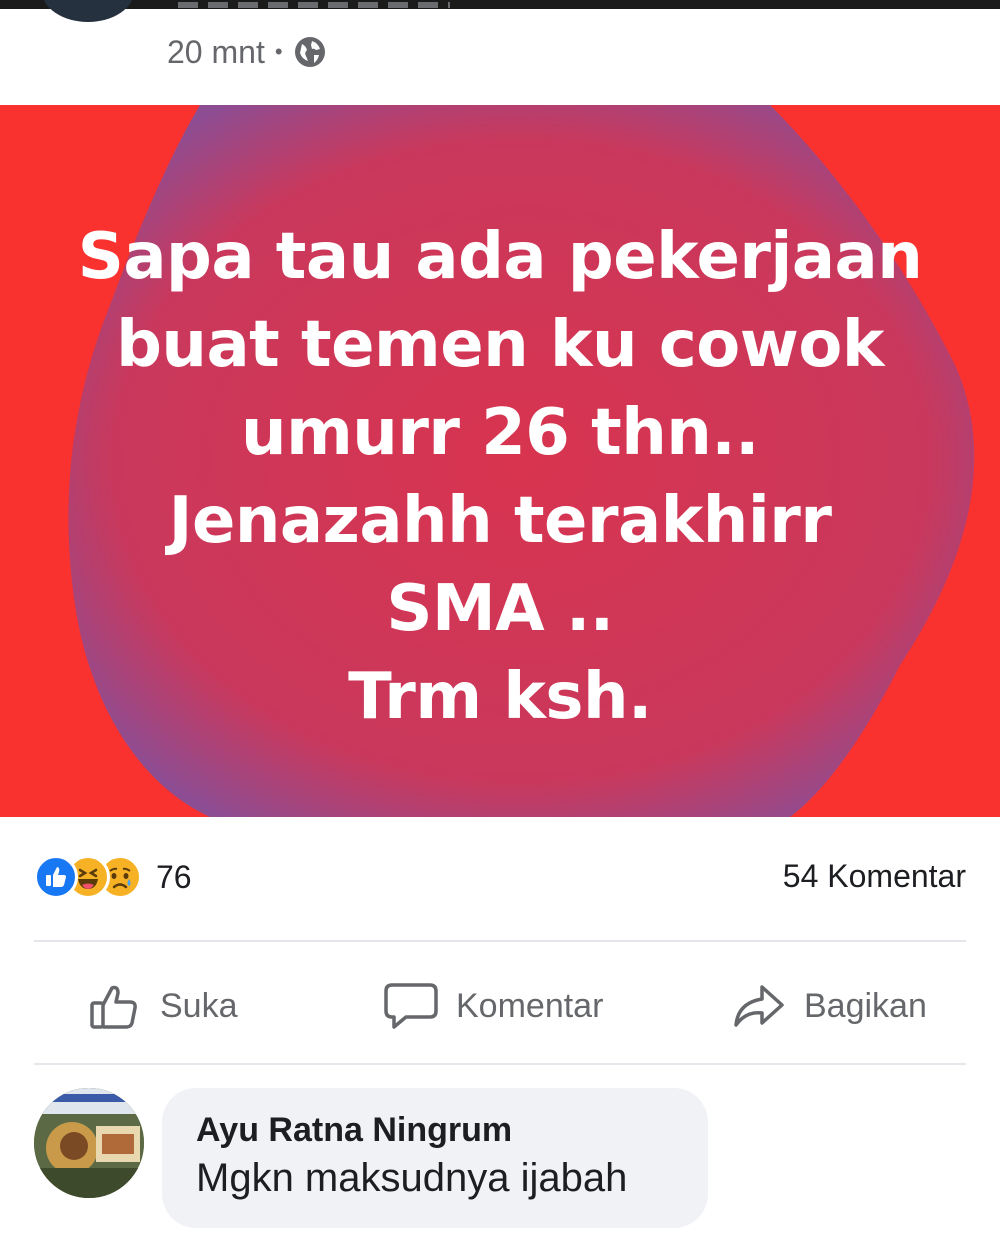 This screenshot has height=1249, width=1000. I want to click on globe-icon, so click(309, 52).